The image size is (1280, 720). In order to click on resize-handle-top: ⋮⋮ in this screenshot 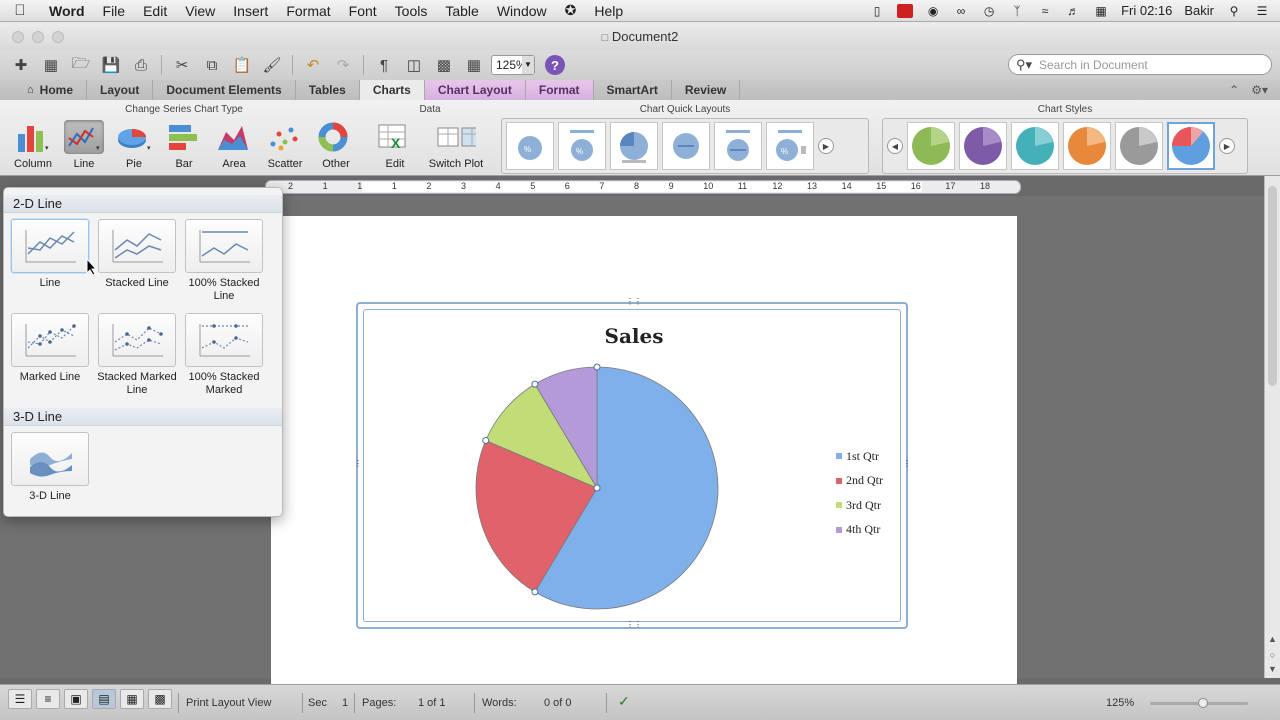, I will do `click(634, 301)`.